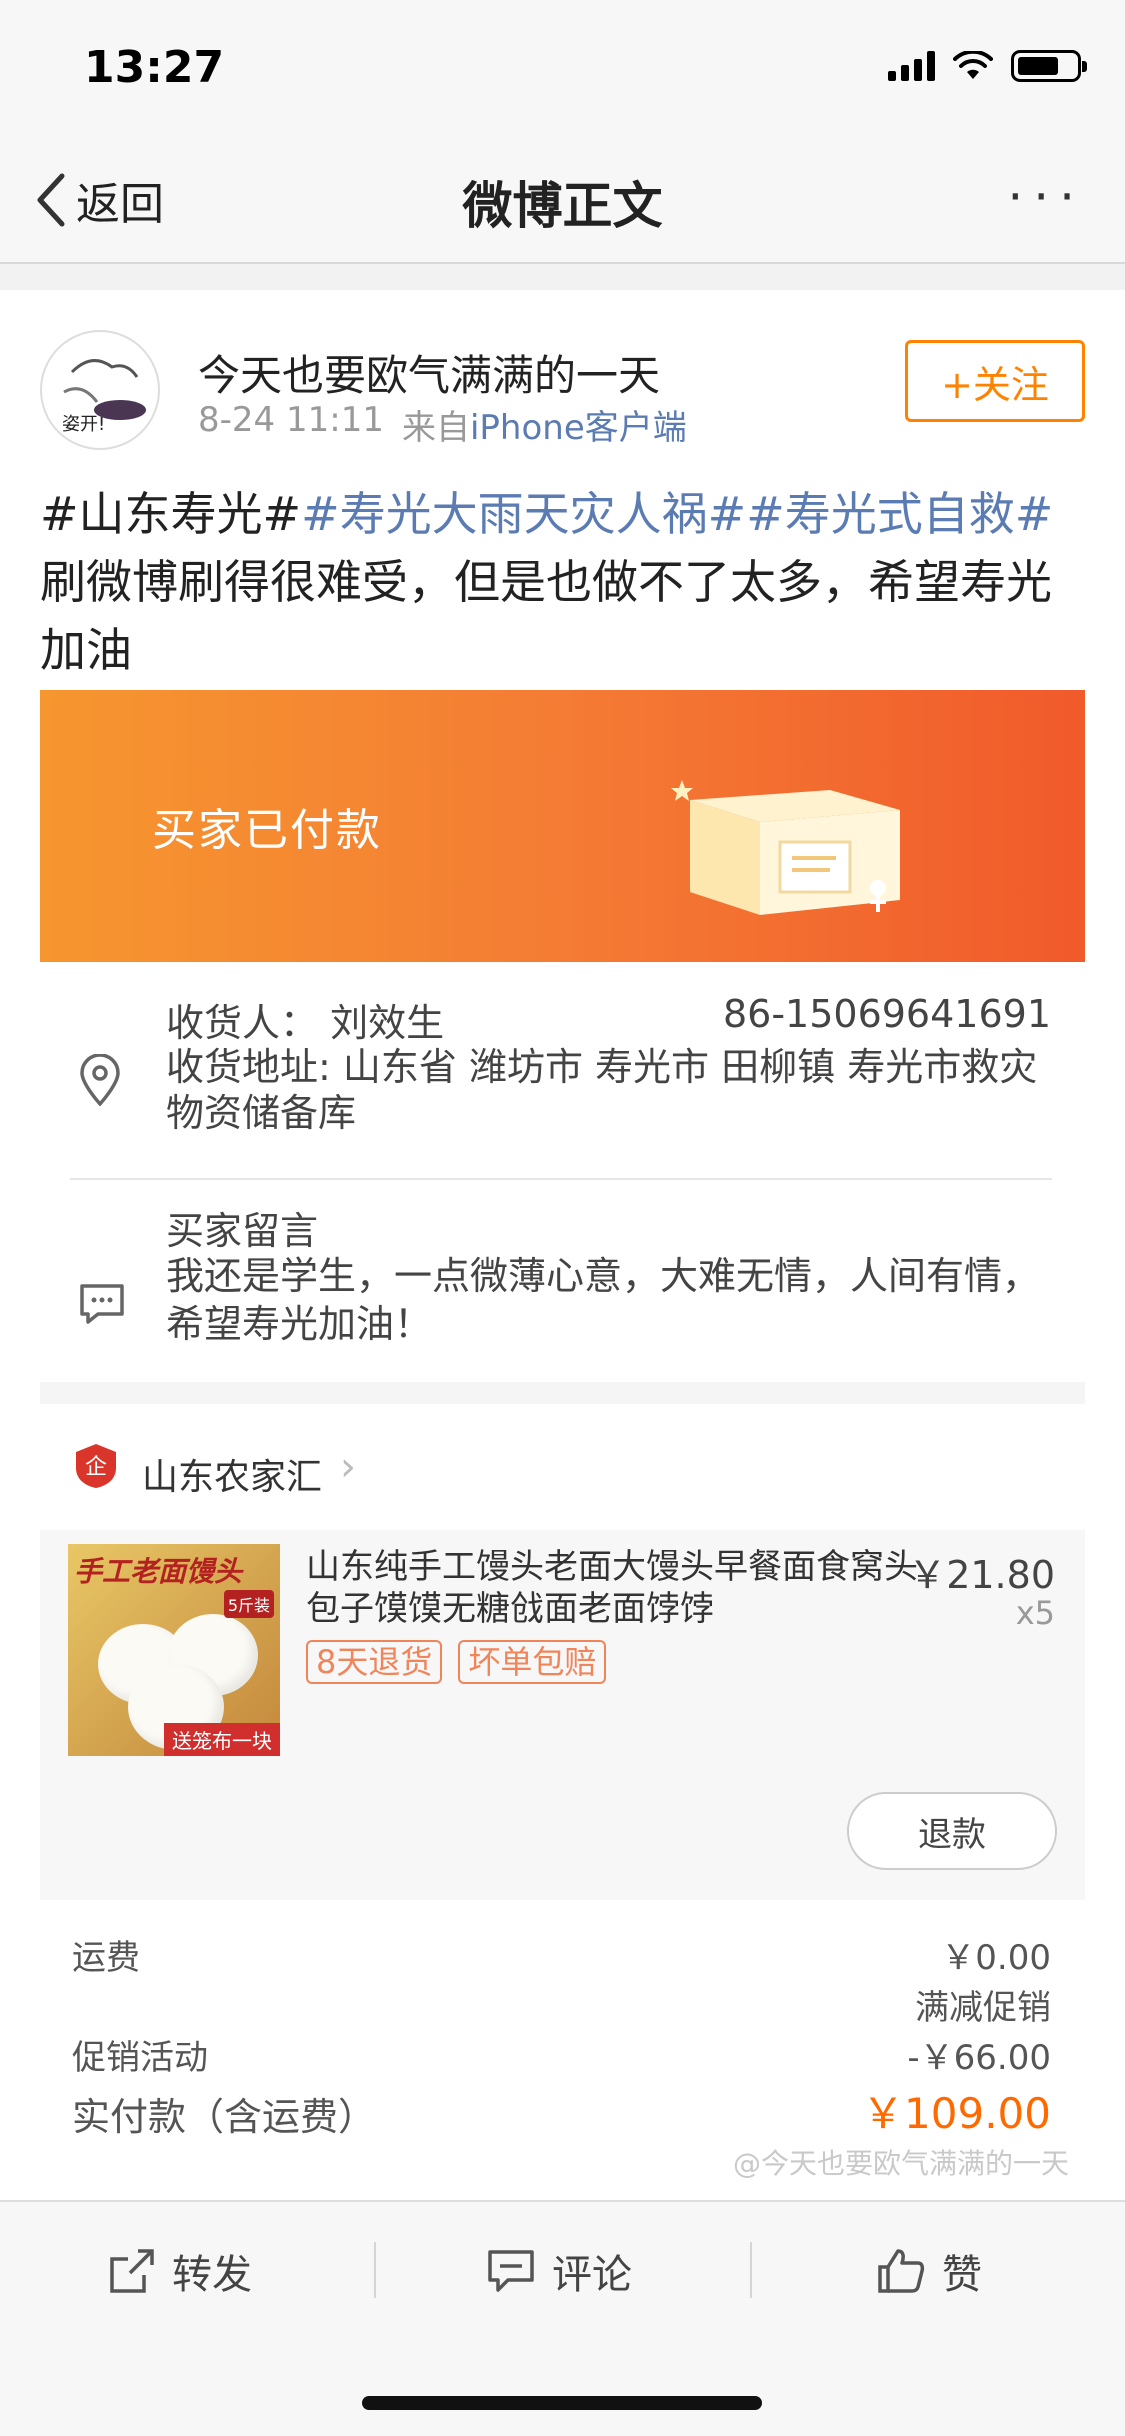  I want to click on package-illustration, so click(785, 847).